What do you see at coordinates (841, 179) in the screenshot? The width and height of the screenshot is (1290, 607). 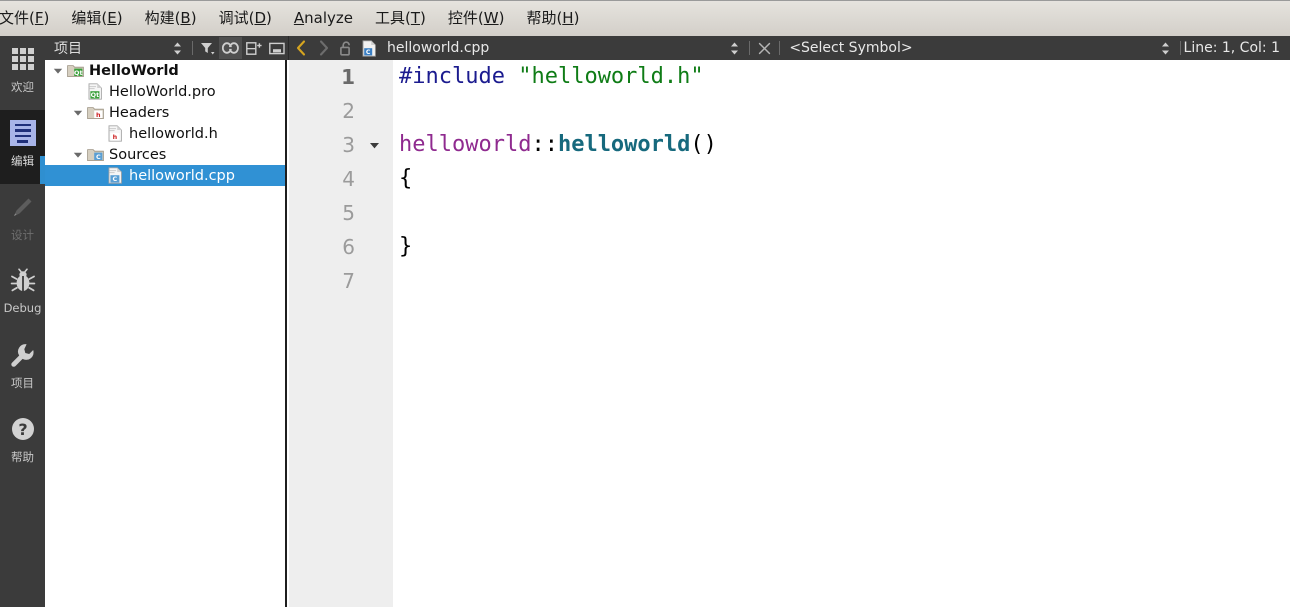 I see `code-line-text: {` at bounding box center [841, 179].